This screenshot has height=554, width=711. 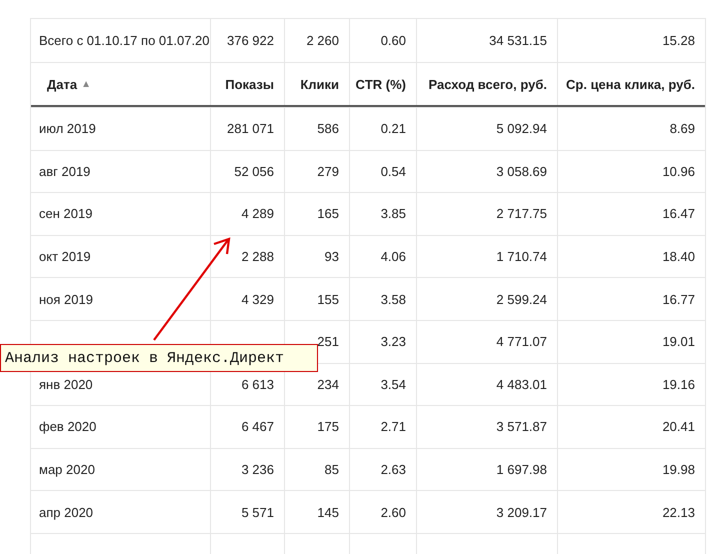 What do you see at coordinates (486, 129) in the screenshot?
I see `table-cell: 5 092.94` at bounding box center [486, 129].